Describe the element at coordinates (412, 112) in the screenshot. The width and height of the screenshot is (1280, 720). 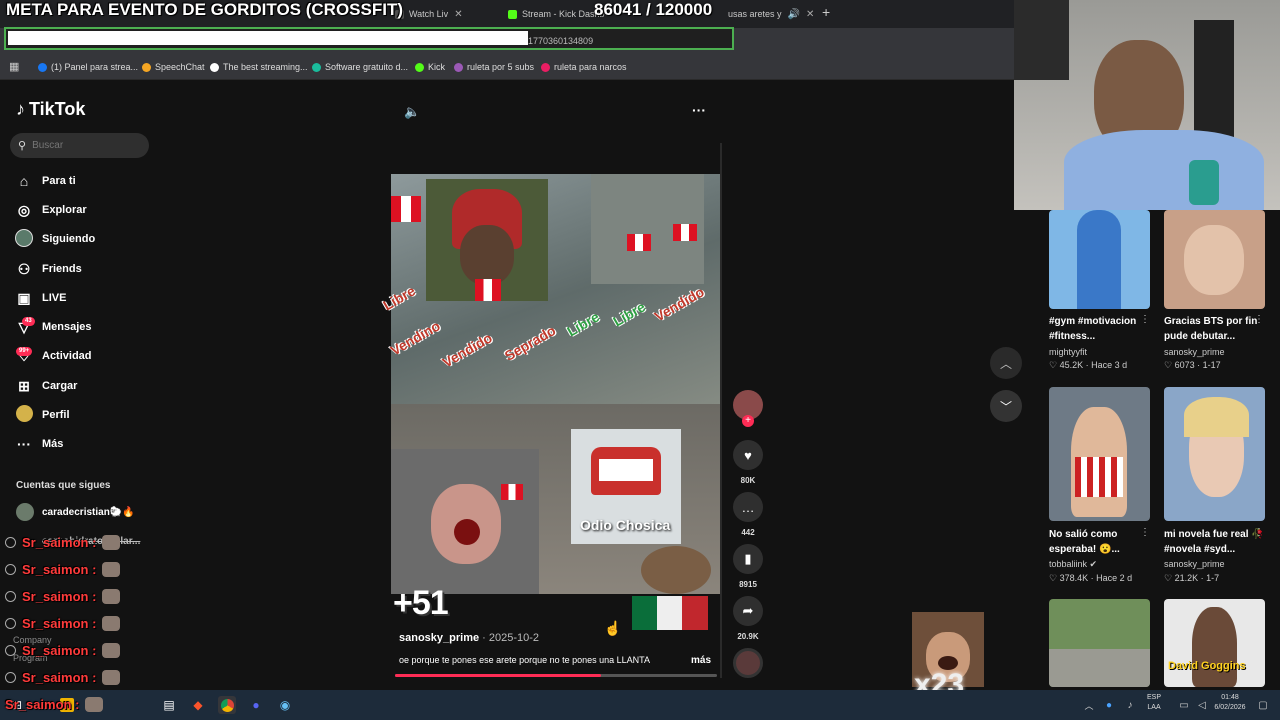
I see `volume-icon: 🔈` at that location.